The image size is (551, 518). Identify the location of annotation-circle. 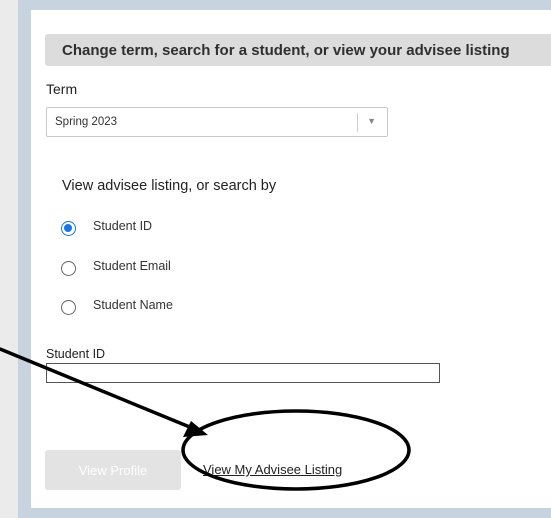
(296, 450).